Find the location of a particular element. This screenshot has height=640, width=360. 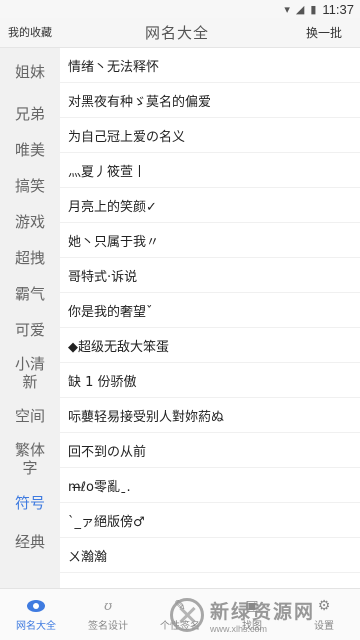

nav-signature-design: ʊ 签名设计 is located at coordinates (108, 614).